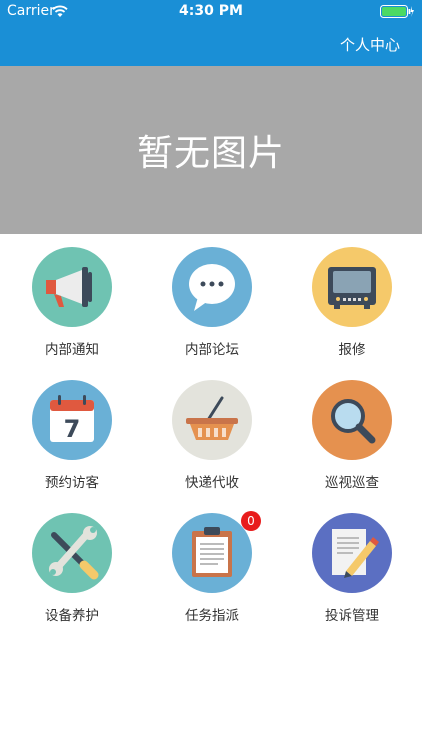  What do you see at coordinates (212, 483) in the screenshot?
I see `menu-label: 快递代收` at bounding box center [212, 483].